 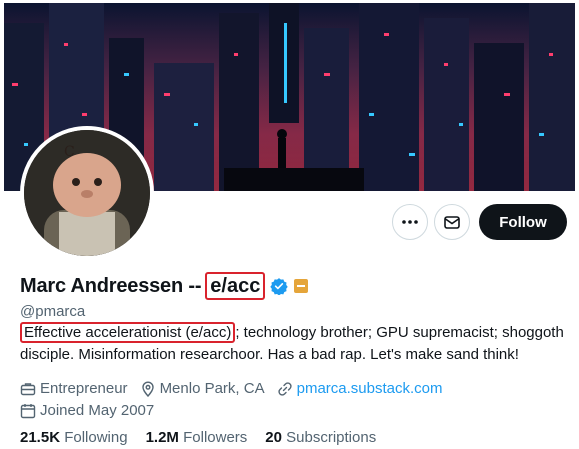 What do you see at coordinates (147, 389) in the screenshot?
I see `location-pin-icon` at bounding box center [147, 389].